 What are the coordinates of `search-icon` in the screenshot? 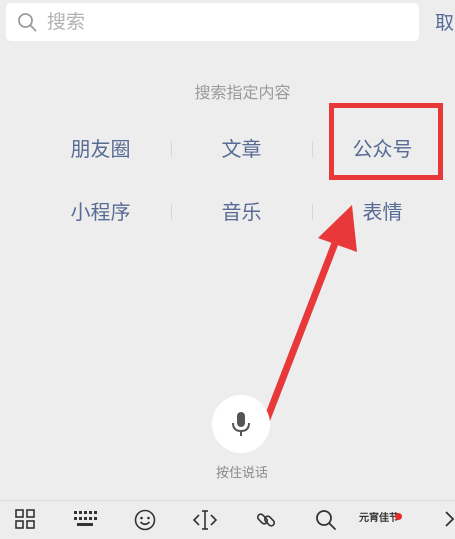 It's located at (326, 524).